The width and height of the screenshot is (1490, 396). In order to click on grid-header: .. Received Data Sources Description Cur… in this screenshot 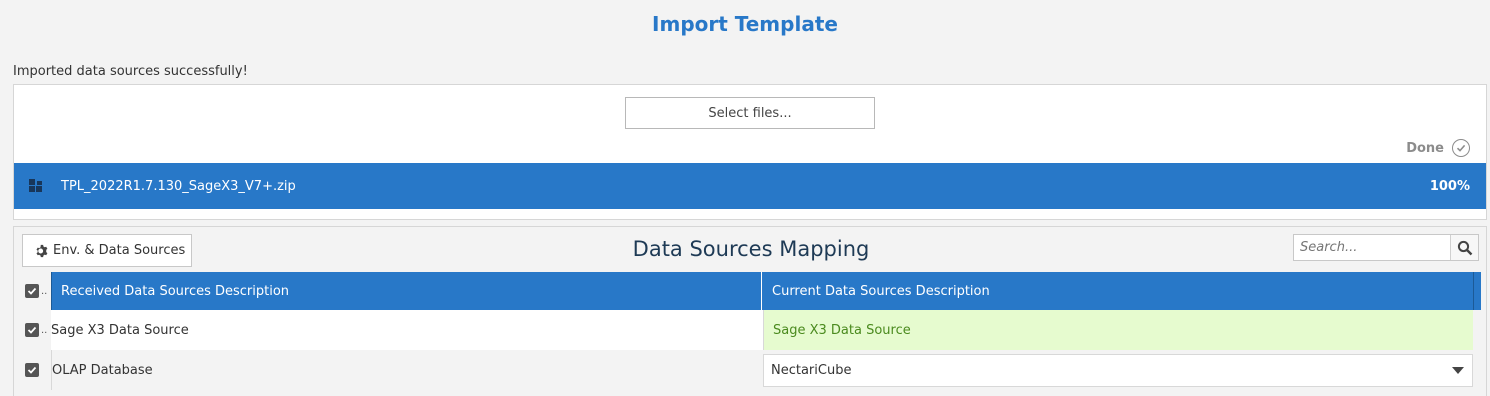, I will do `click(749, 291)`.